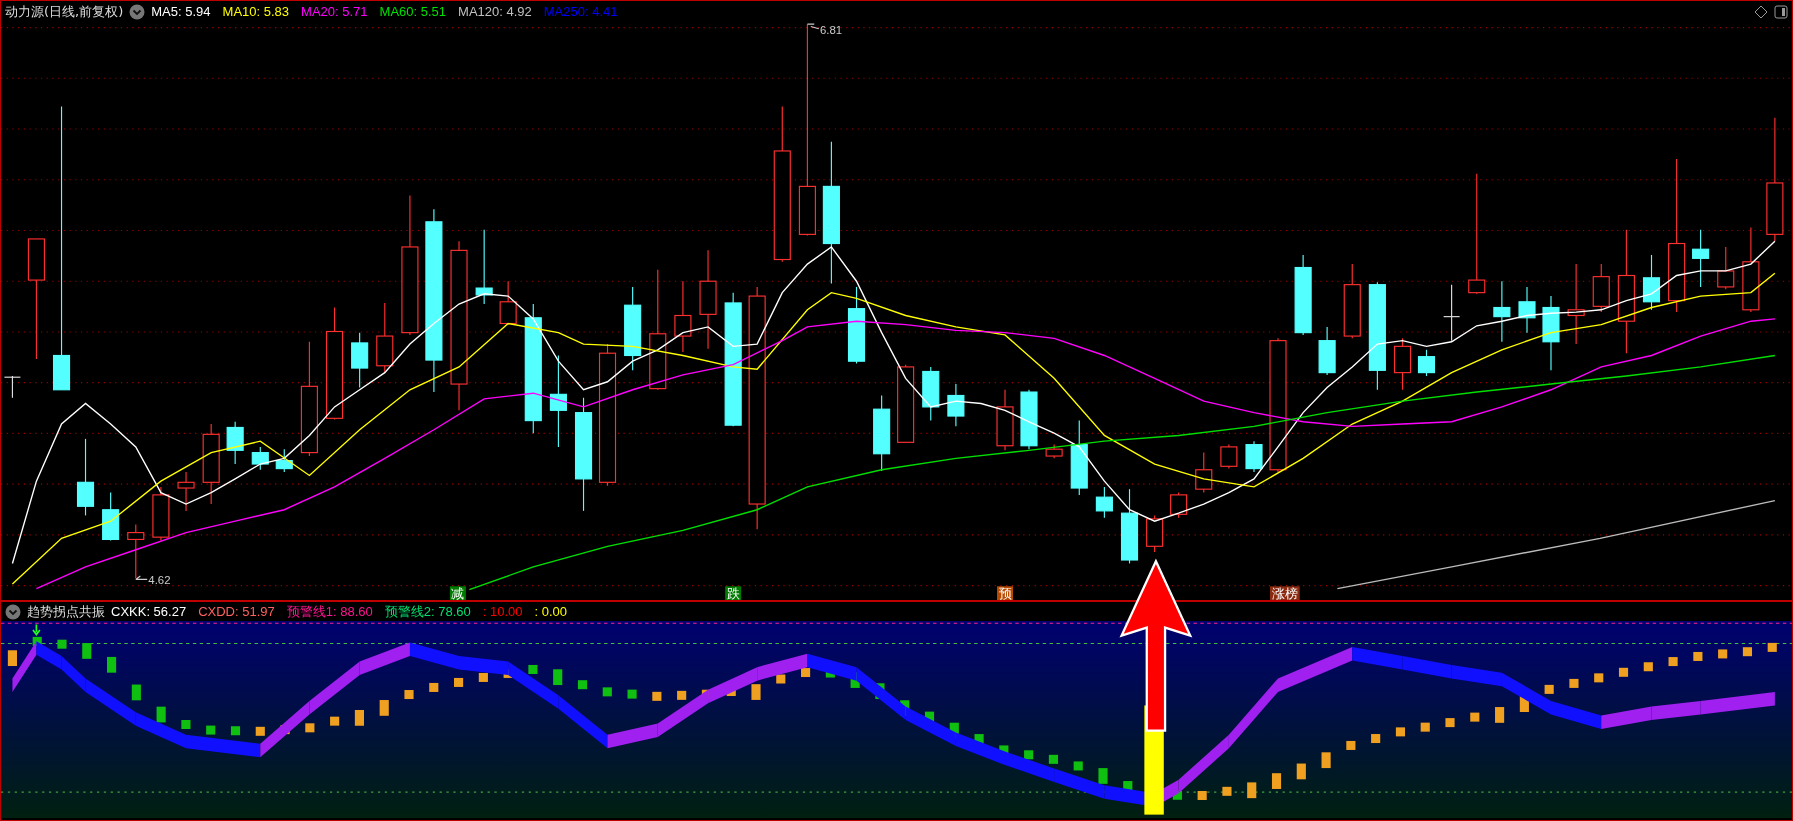  Describe the element at coordinates (36, 629) in the screenshot. I see `down-arrow-icon` at that location.